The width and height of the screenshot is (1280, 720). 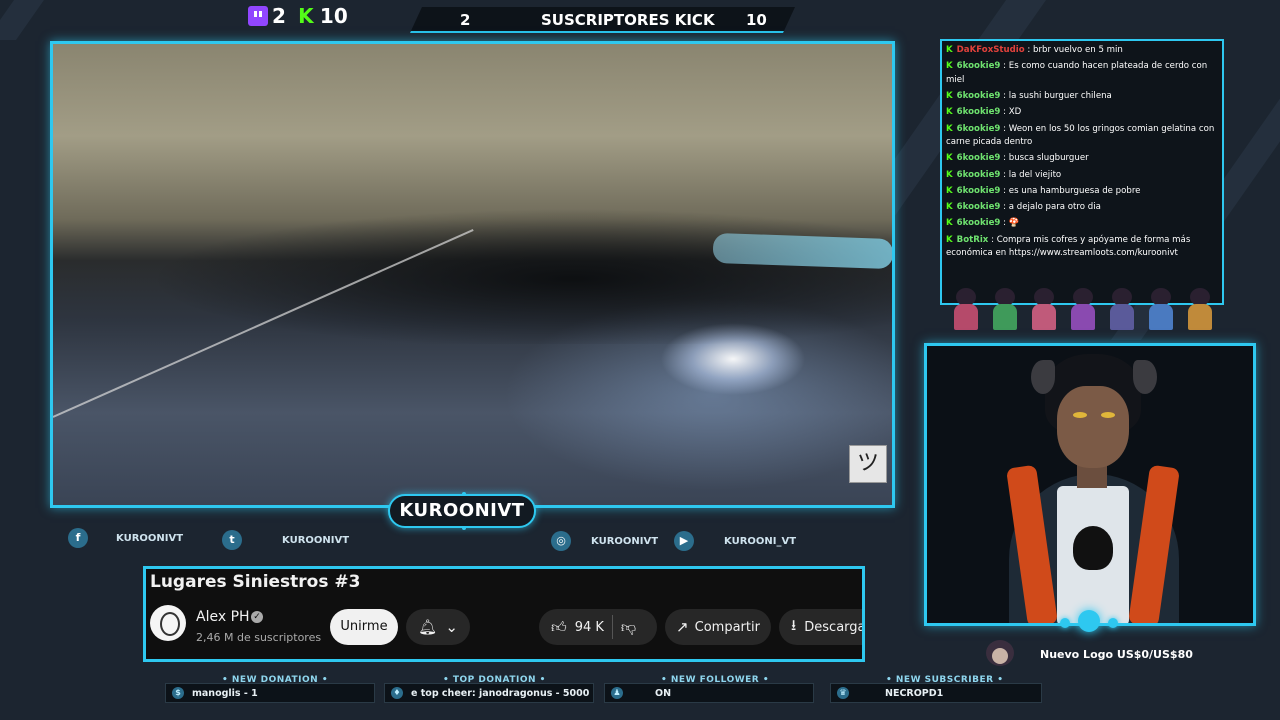 What do you see at coordinates (868, 464) in the screenshot?
I see `video-watermark-icon: ツ` at bounding box center [868, 464].